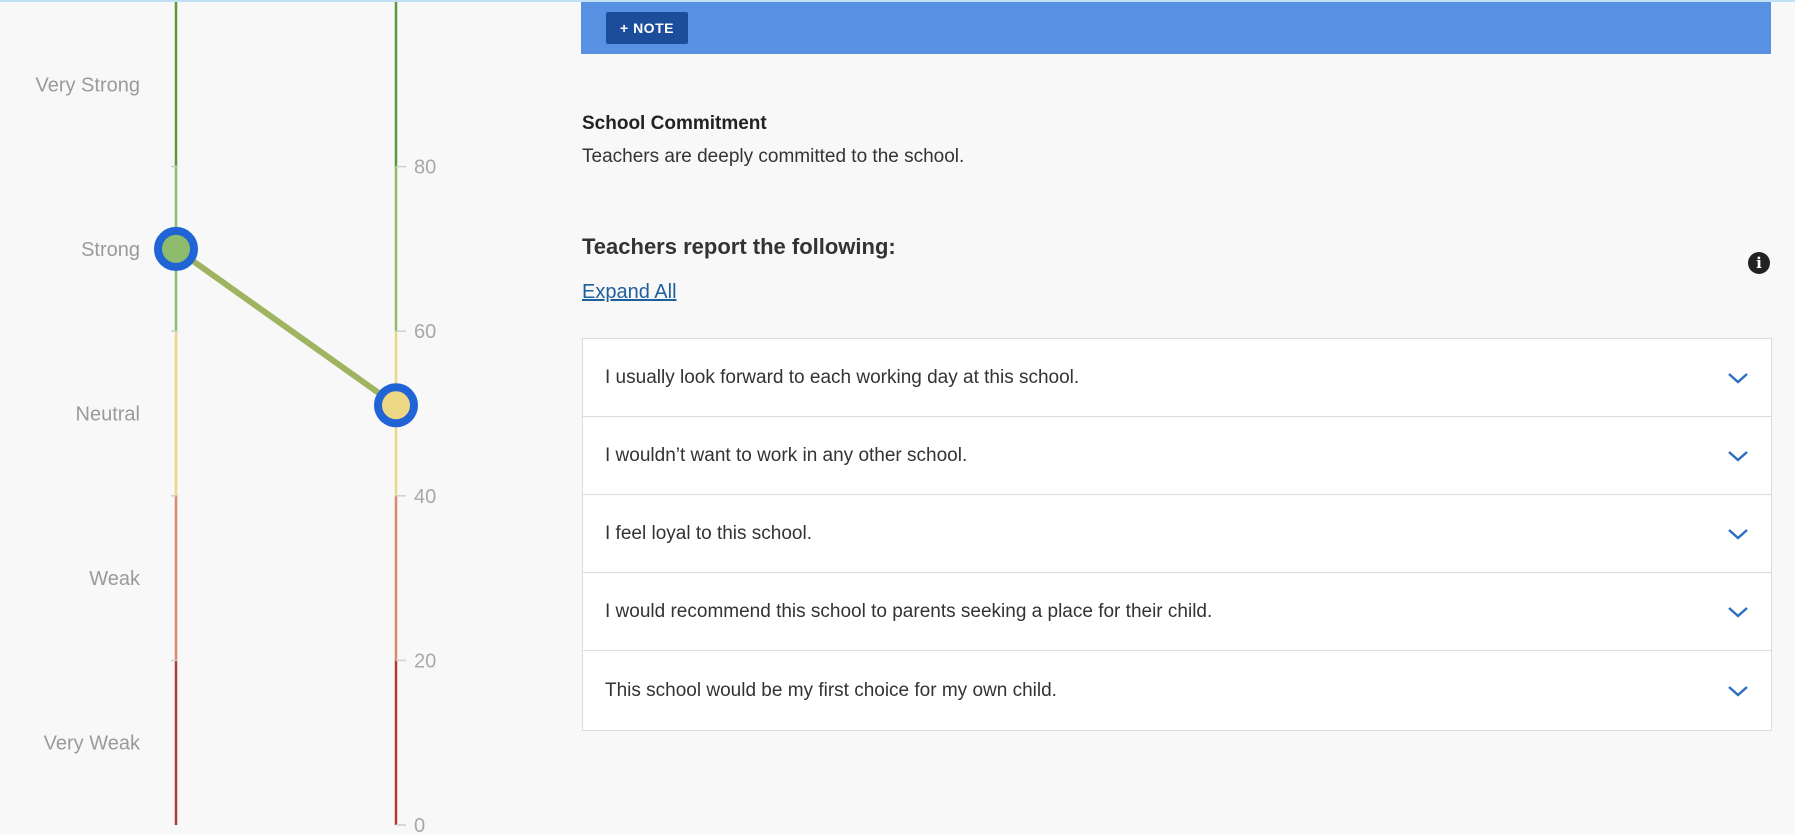  What do you see at coordinates (739, 246) in the screenshot?
I see `report-heading: Teachers report the following:` at bounding box center [739, 246].